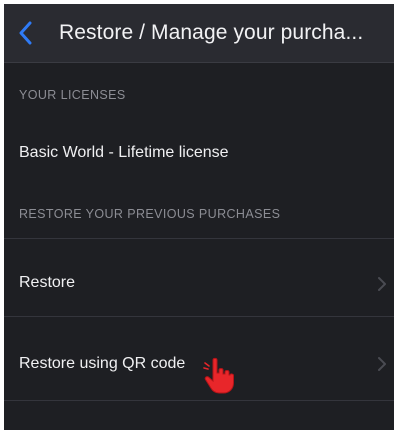  I want to click on license-label: Basic World - Lifetime license, so click(124, 152).